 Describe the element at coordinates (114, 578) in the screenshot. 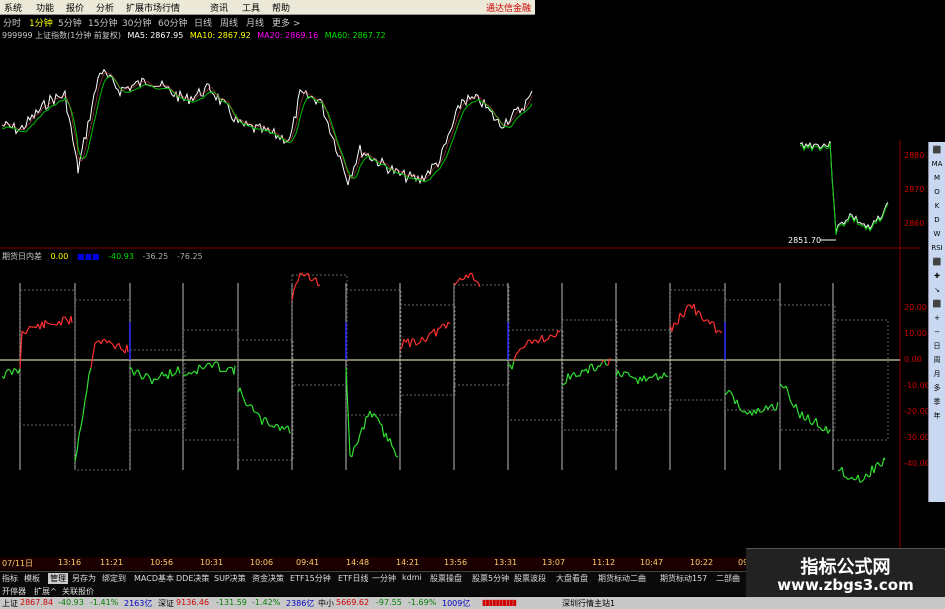

I see `indicator-tab: 绑定到` at that location.